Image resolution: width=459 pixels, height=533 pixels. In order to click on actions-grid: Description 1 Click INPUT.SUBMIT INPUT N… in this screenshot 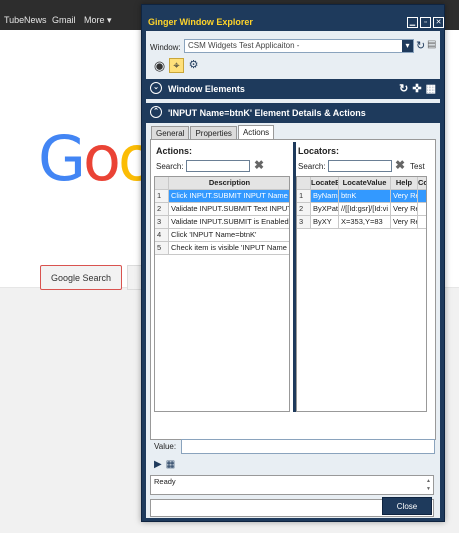, I will do `click(222, 294)`.